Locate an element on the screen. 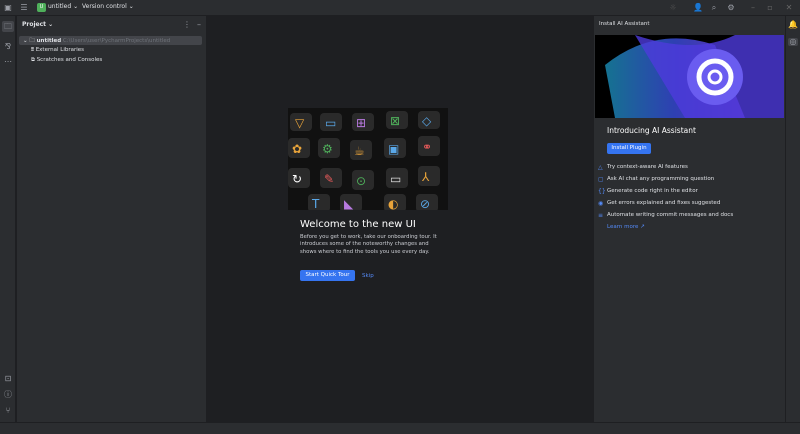  svg-text: T is located at coordinates (315, 203).